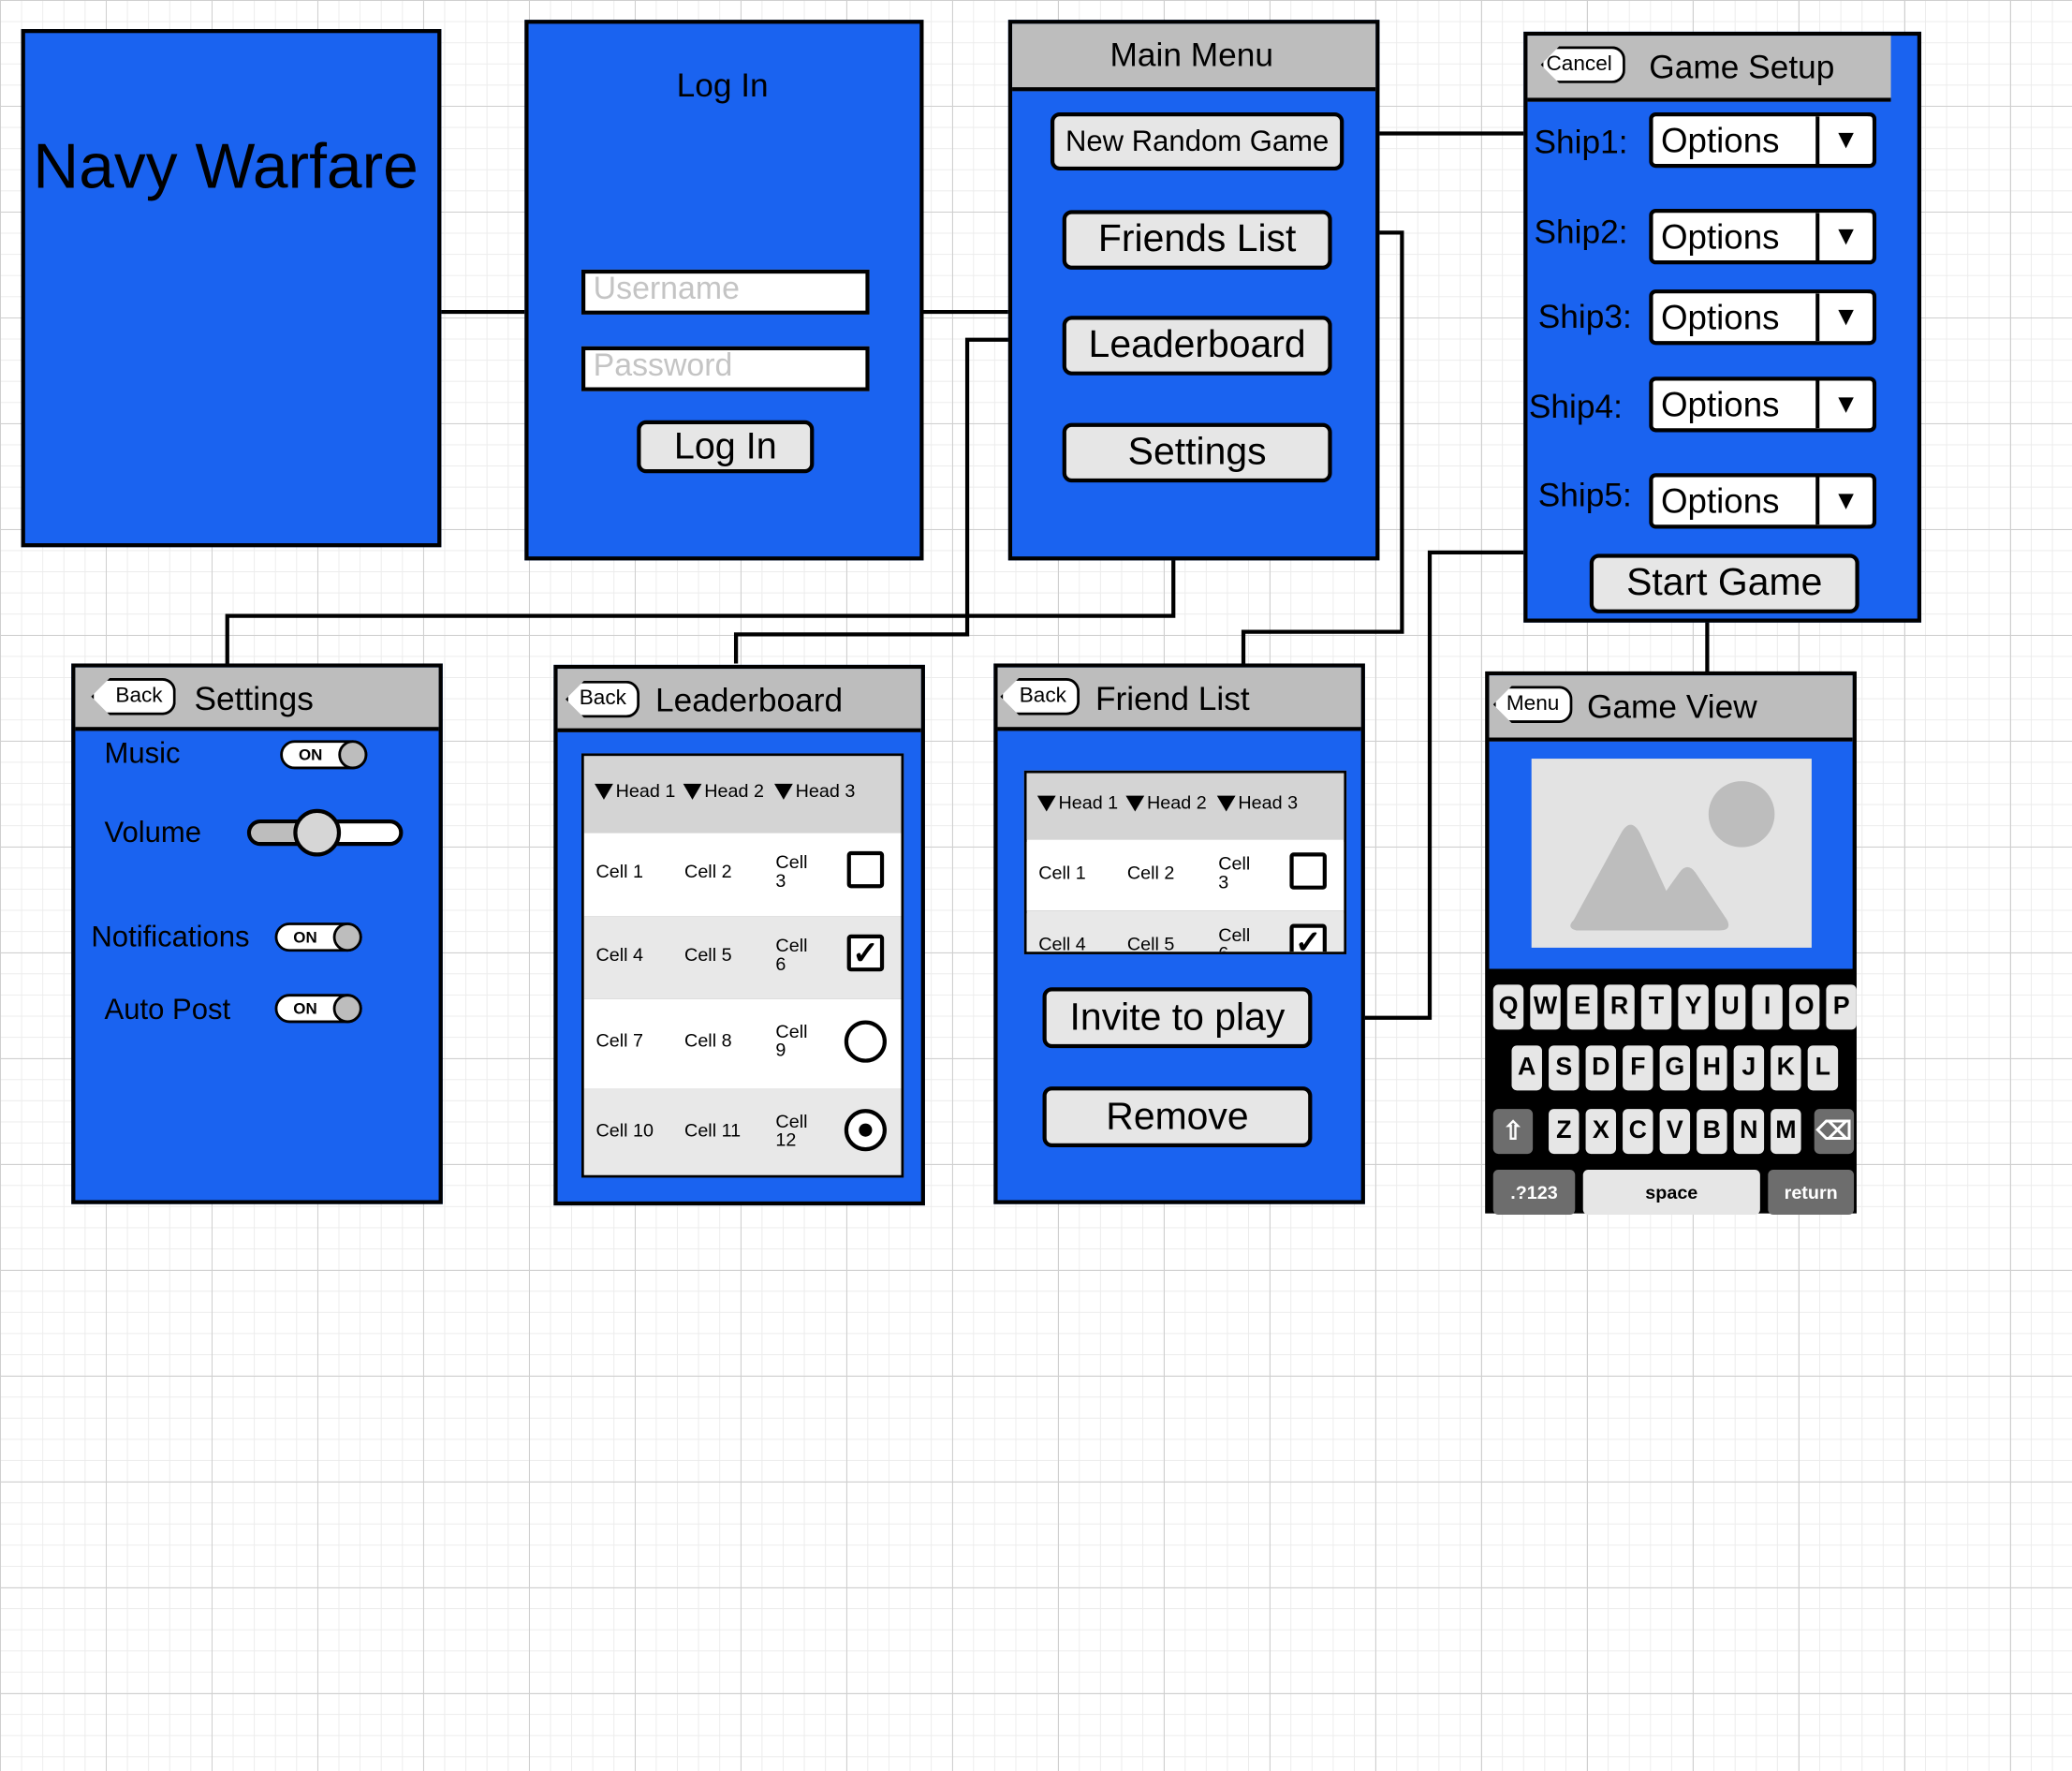  I want to click on friends-list-button: Friends List, so click(1197, 240).